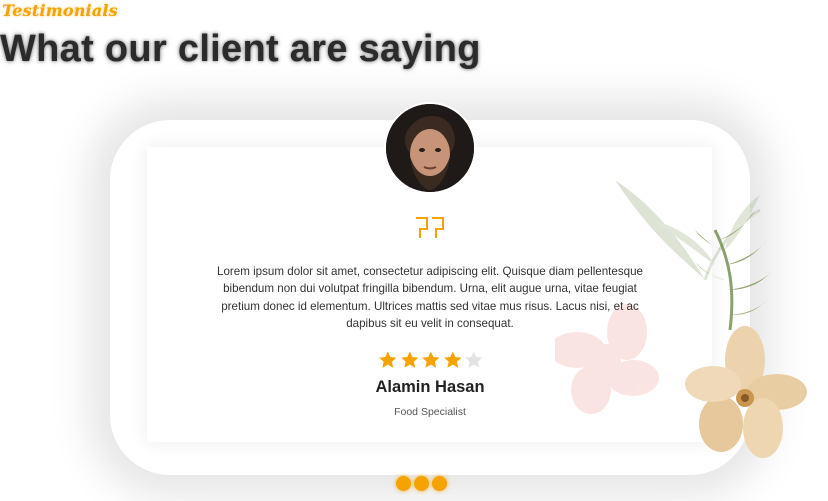 The width and height of the screenshot is (828, 501). I want to click on avatar, so click(430, 148).